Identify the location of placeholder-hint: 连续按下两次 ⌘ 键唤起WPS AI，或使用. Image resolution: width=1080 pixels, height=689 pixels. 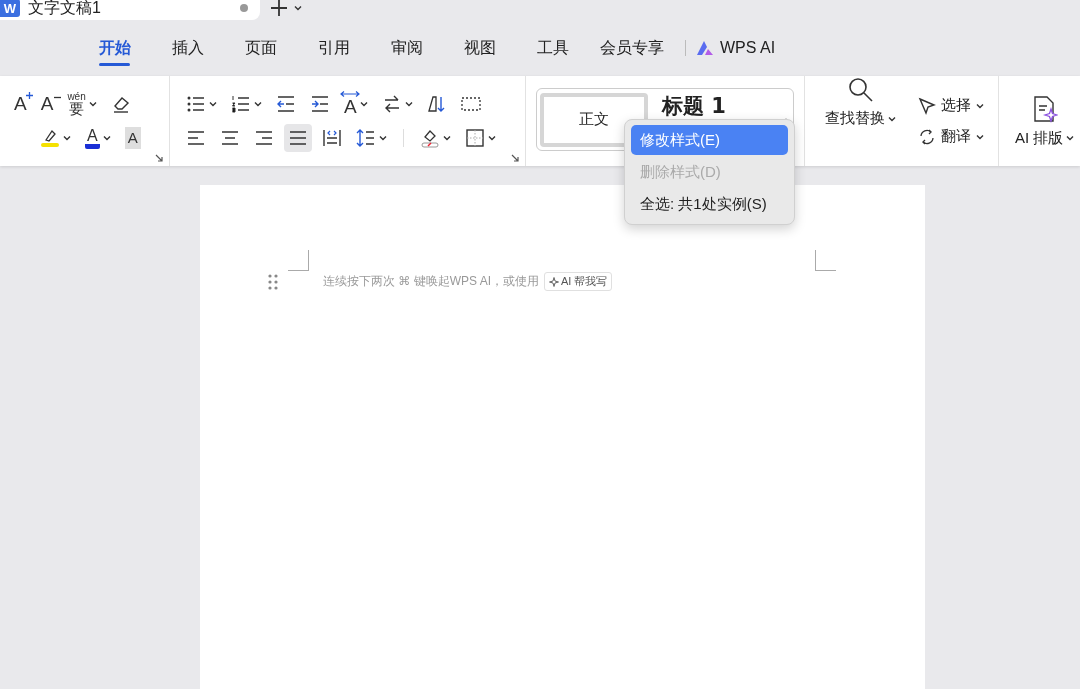
(431, 281).